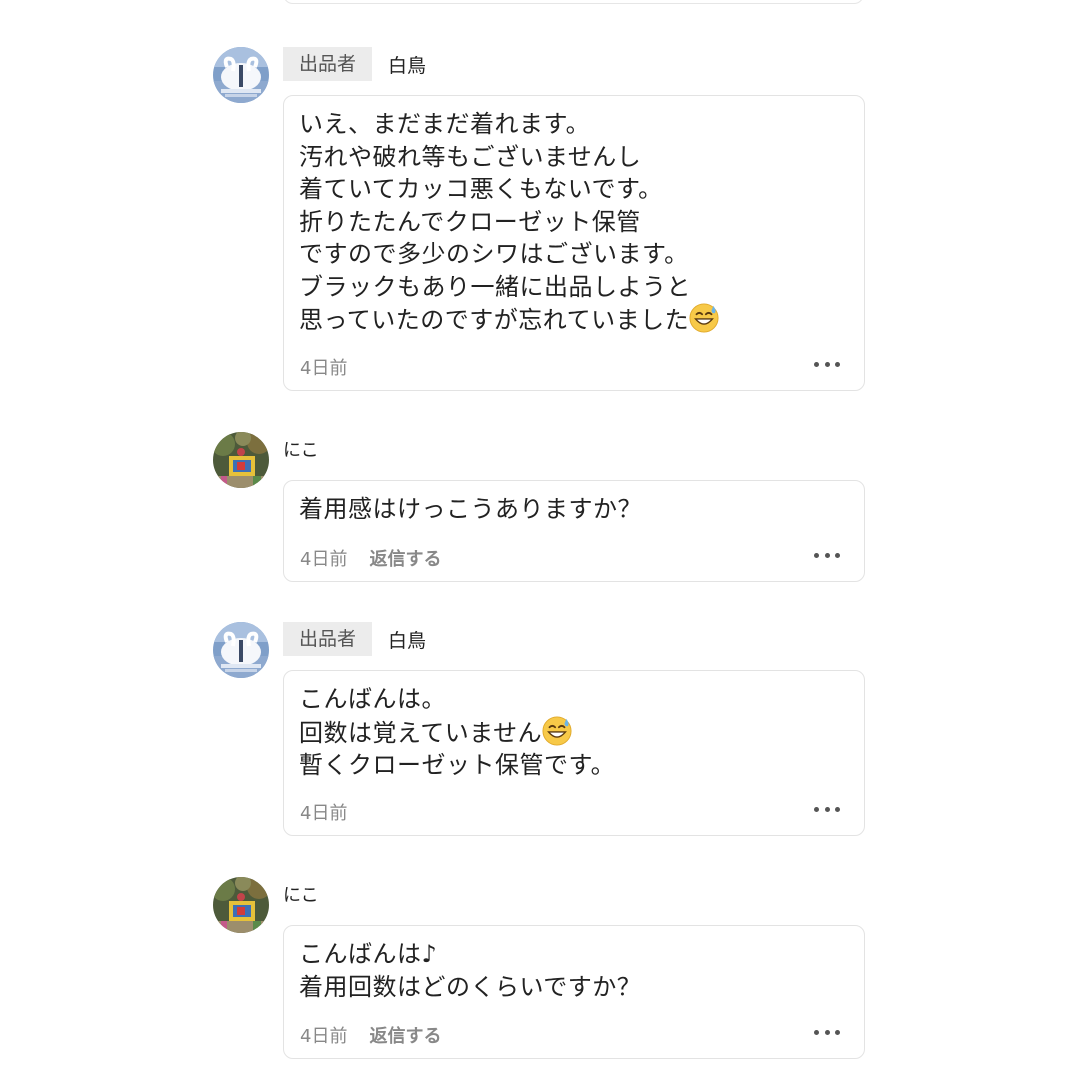 This screenshot has height=1080, width=1080. I want to click on comment-bubble: こんばんは。 回数は覚えていません 暫くクローゼット保管です。 4日前, so click(574, 753).